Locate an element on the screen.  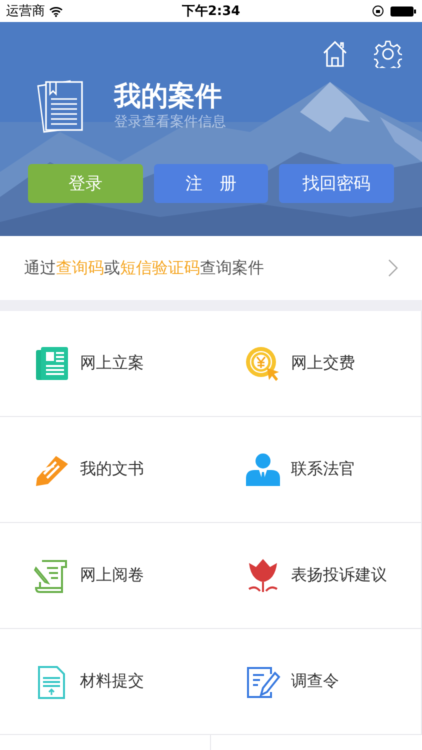
service-tile: 网上立案 is located at coordinates (105, 364).